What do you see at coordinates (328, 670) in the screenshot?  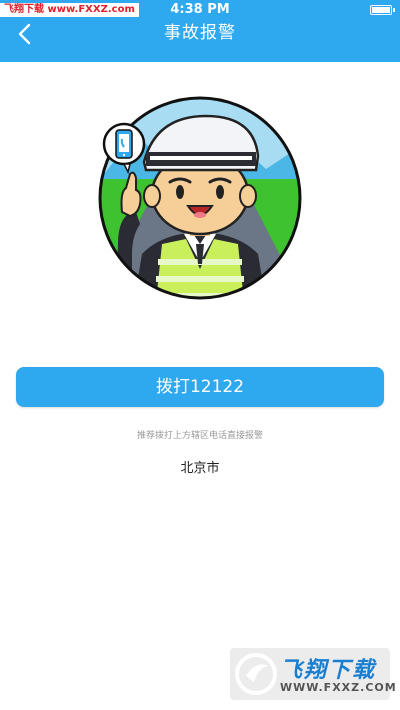 I see `watermark-title: 飞翔下载` at bounding box center [328, 670].